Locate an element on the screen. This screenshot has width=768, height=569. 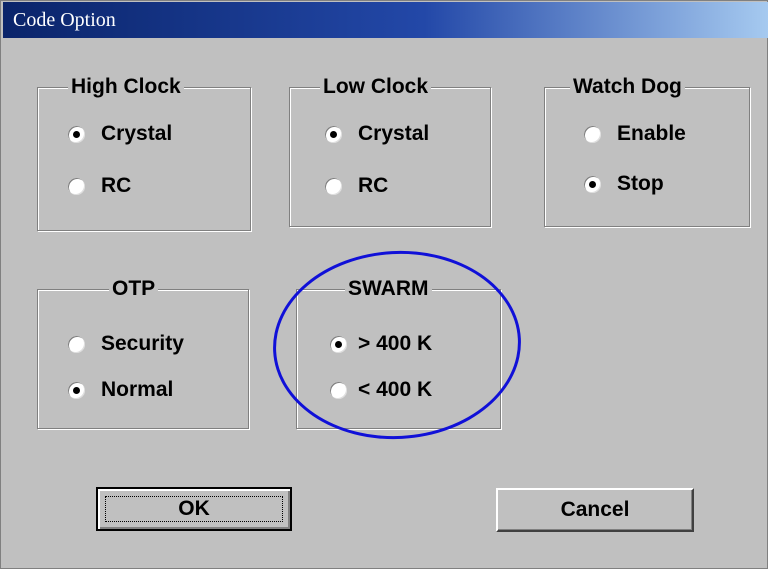
watch-dog-label: Watch Dog is located at coordinates (627, 87).